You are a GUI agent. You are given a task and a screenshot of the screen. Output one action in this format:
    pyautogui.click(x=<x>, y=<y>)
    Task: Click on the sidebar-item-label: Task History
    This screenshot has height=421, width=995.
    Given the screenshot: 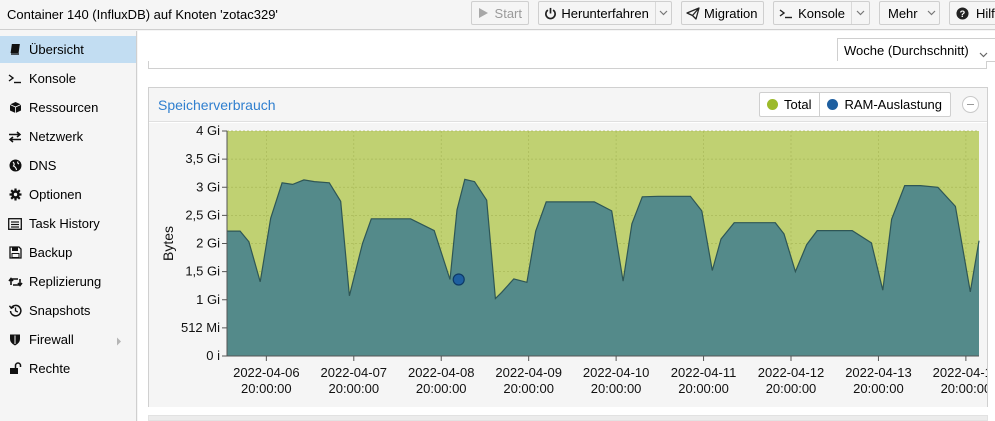 What is the action you would take?
    pyautogui.click(x=64, y=223)
    